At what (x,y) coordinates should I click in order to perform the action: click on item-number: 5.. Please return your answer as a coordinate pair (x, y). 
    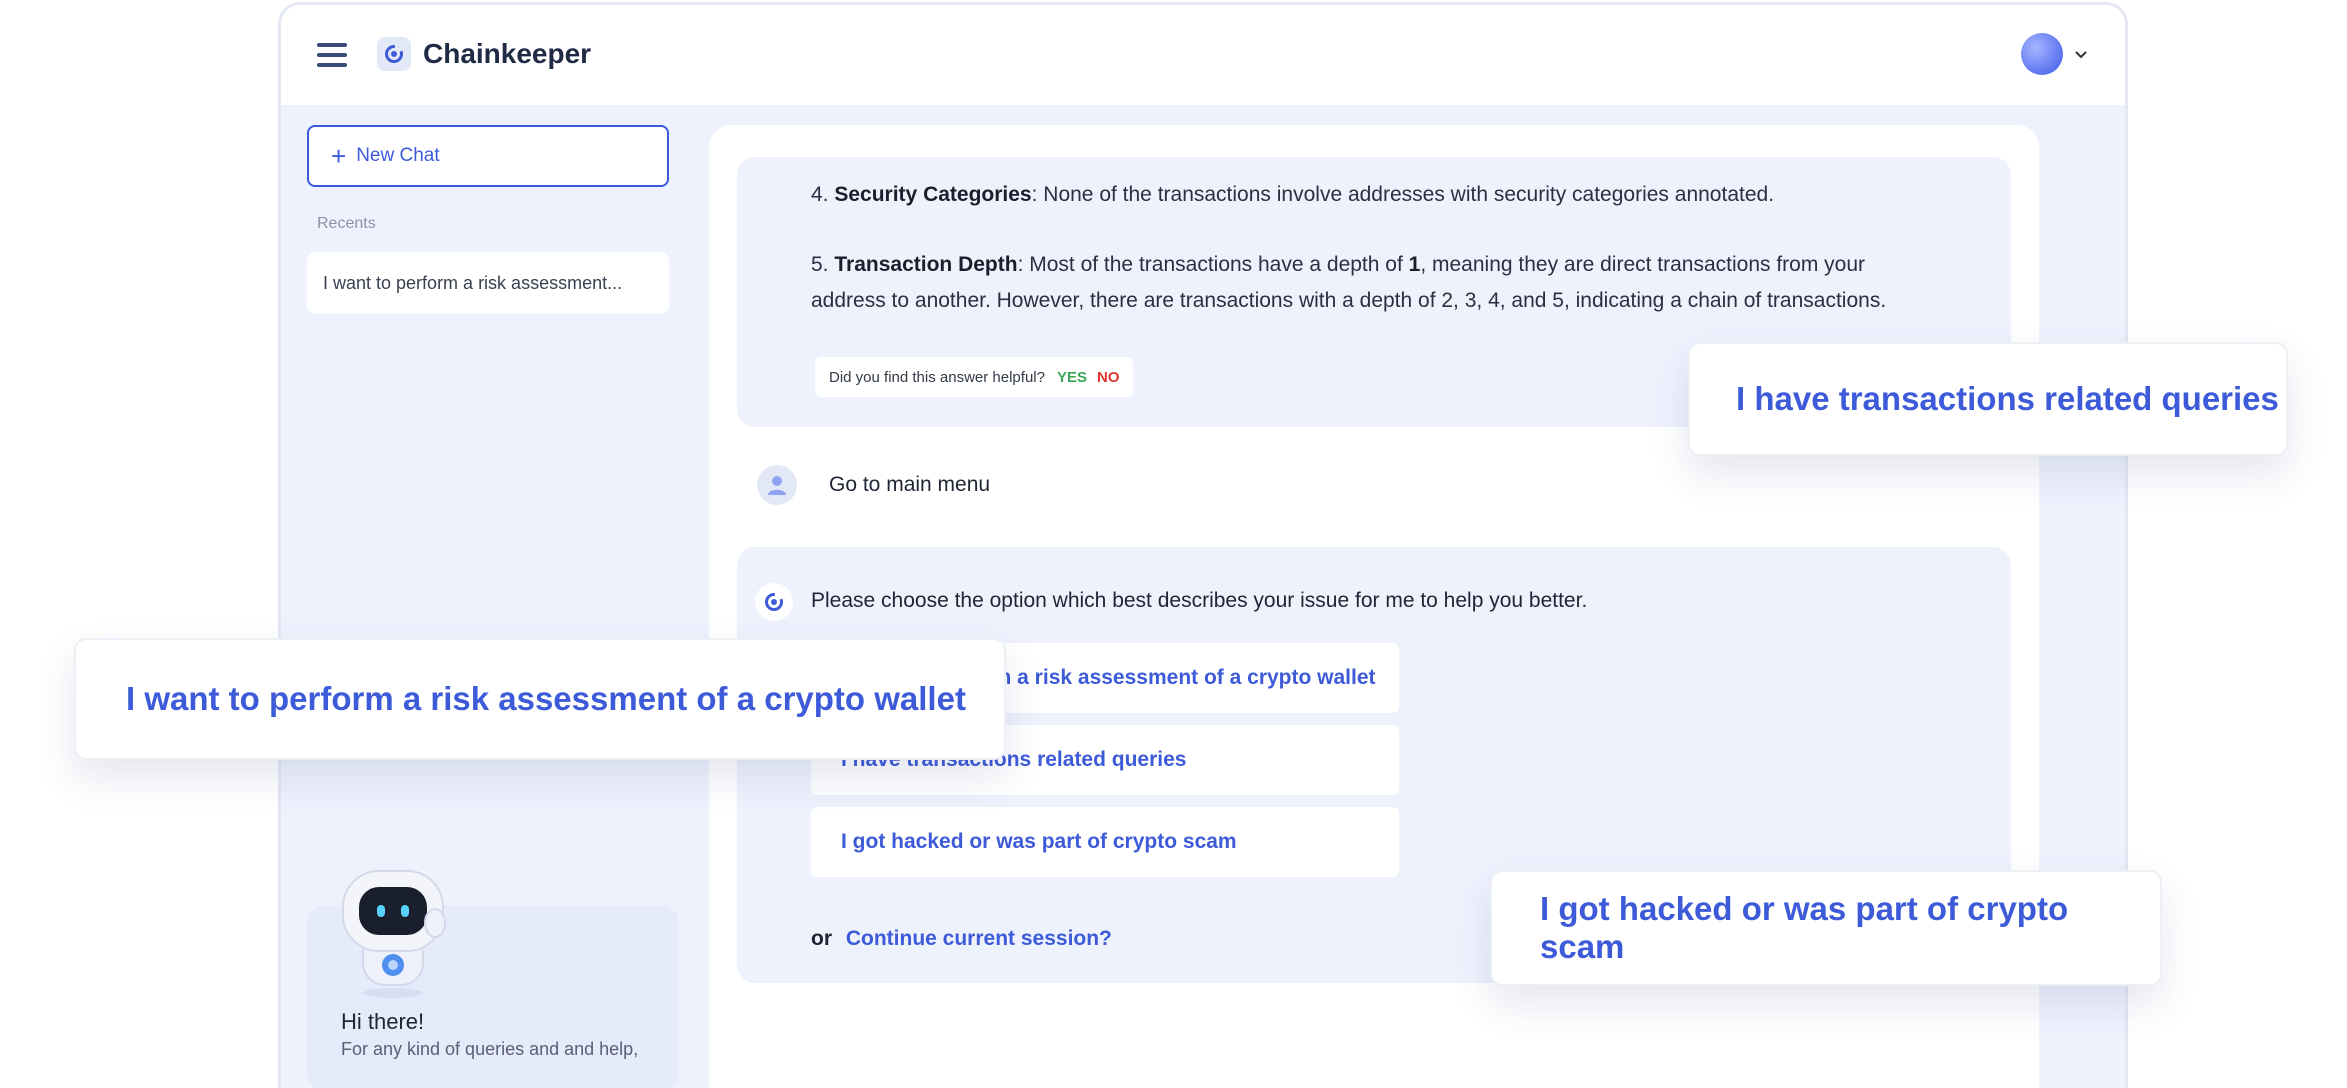
    Looking at the image, I should click on (820, 264).